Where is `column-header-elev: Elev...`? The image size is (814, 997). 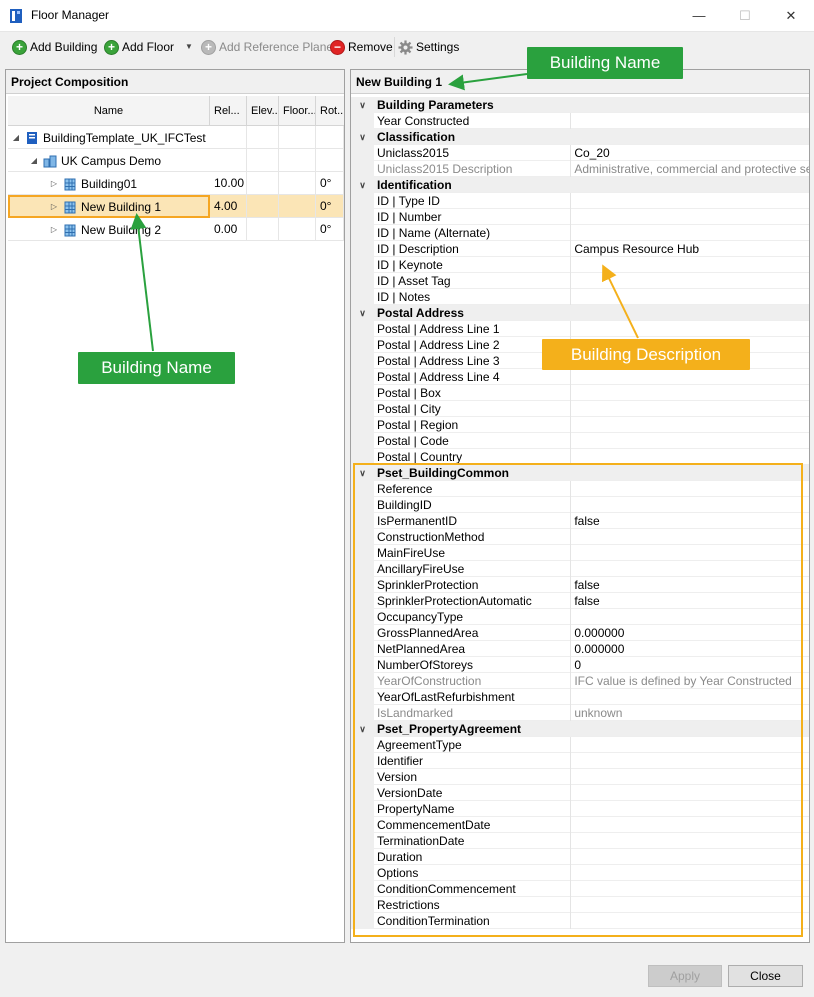
column-header-elev: Elev... is located at coordinates (263, 111).